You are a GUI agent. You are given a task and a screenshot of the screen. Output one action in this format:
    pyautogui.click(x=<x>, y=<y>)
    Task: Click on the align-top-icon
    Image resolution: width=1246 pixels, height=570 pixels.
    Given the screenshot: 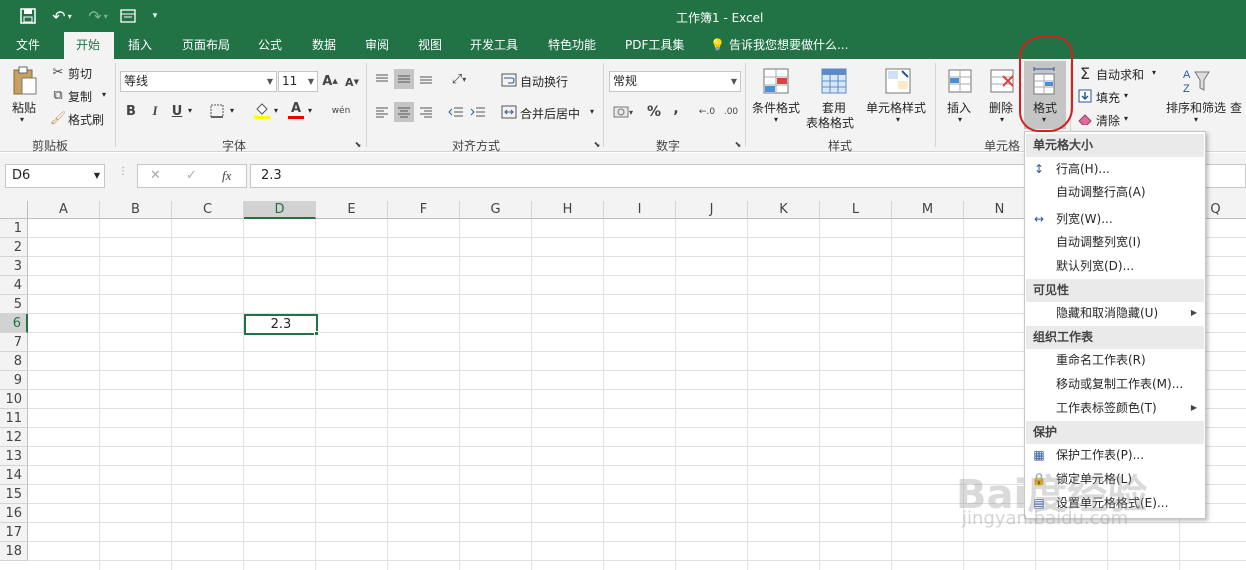 What is the action you would take?
    pyautogui.click(x=382, y=79)
    